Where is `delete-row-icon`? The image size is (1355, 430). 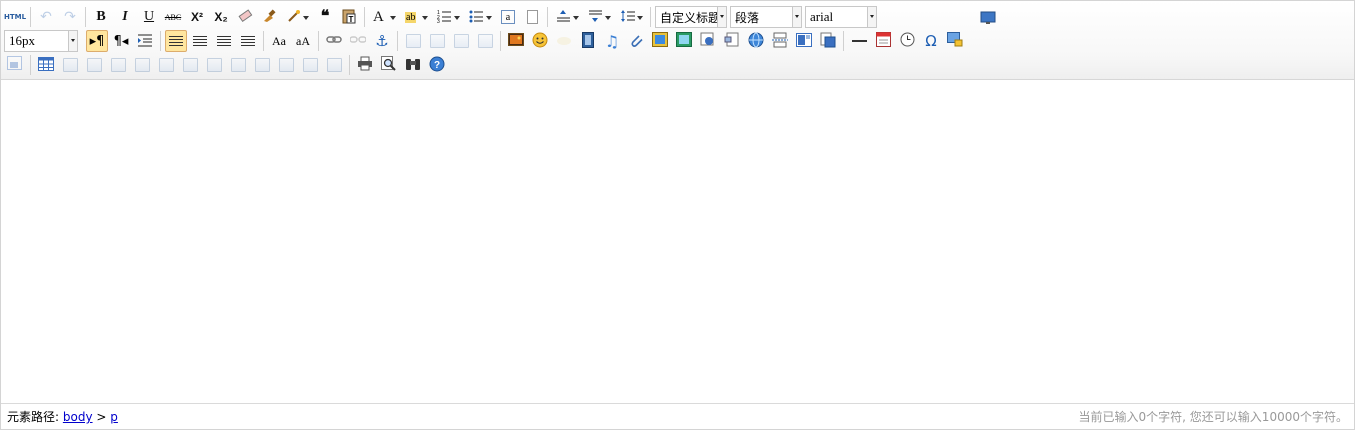 delete-row-icon is located at coordinates (142, 65).